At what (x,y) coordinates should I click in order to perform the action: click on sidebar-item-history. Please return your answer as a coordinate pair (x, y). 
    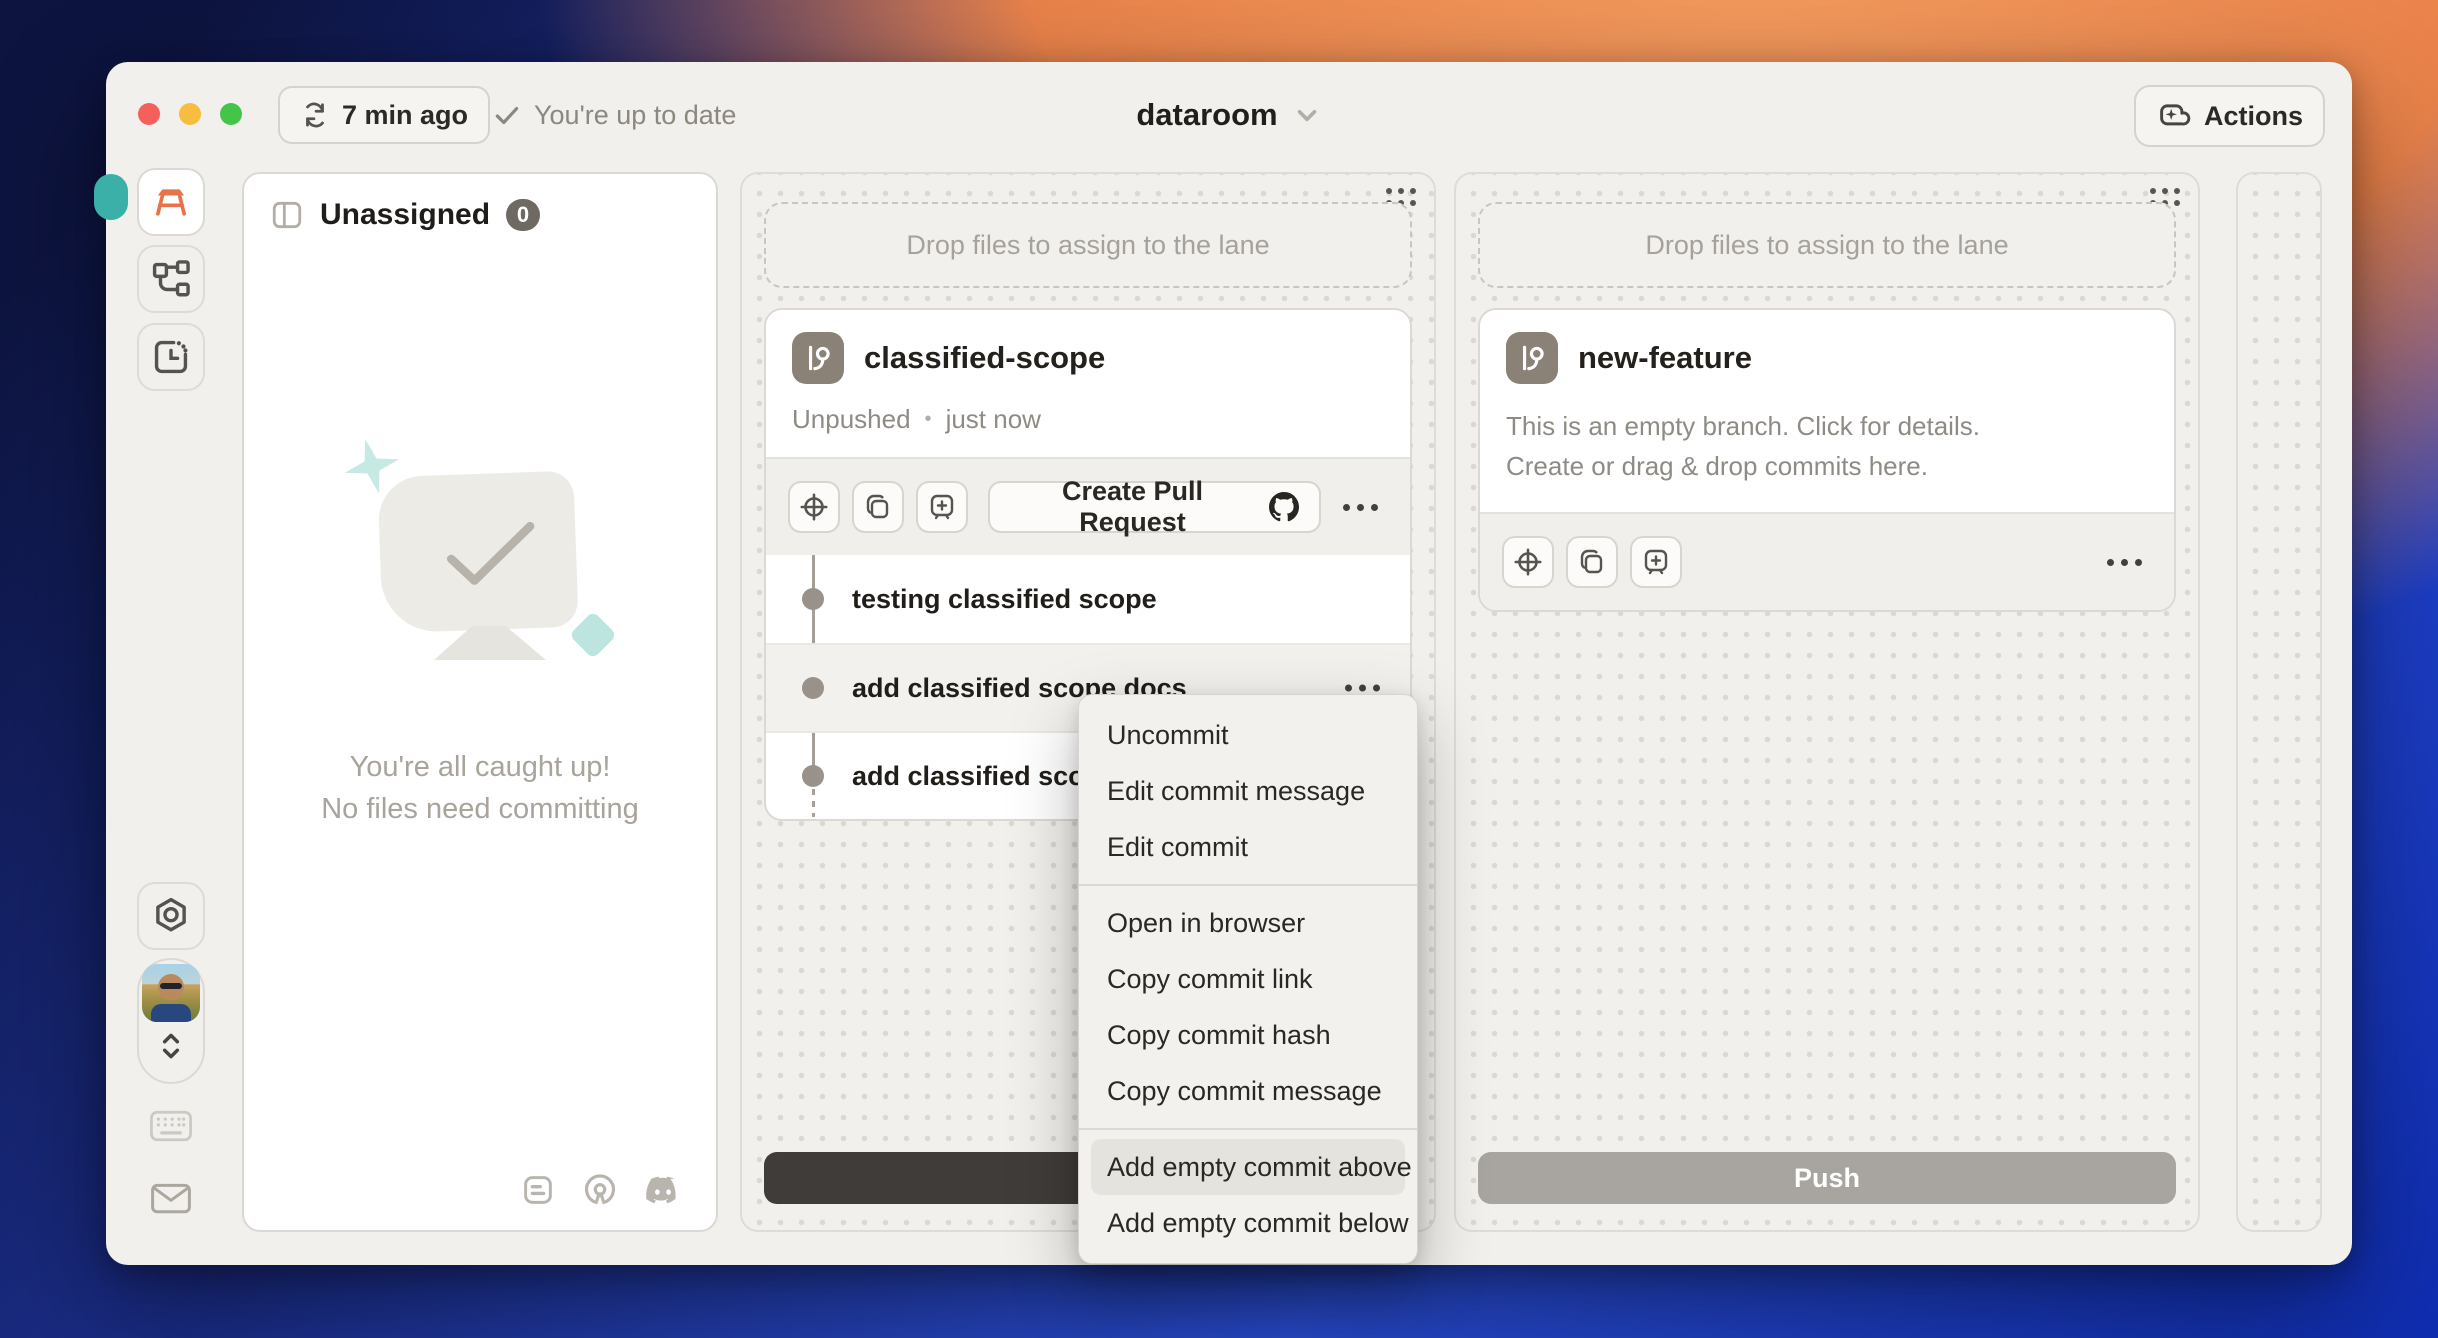
    Looking at the image, I should click on (171, 357).